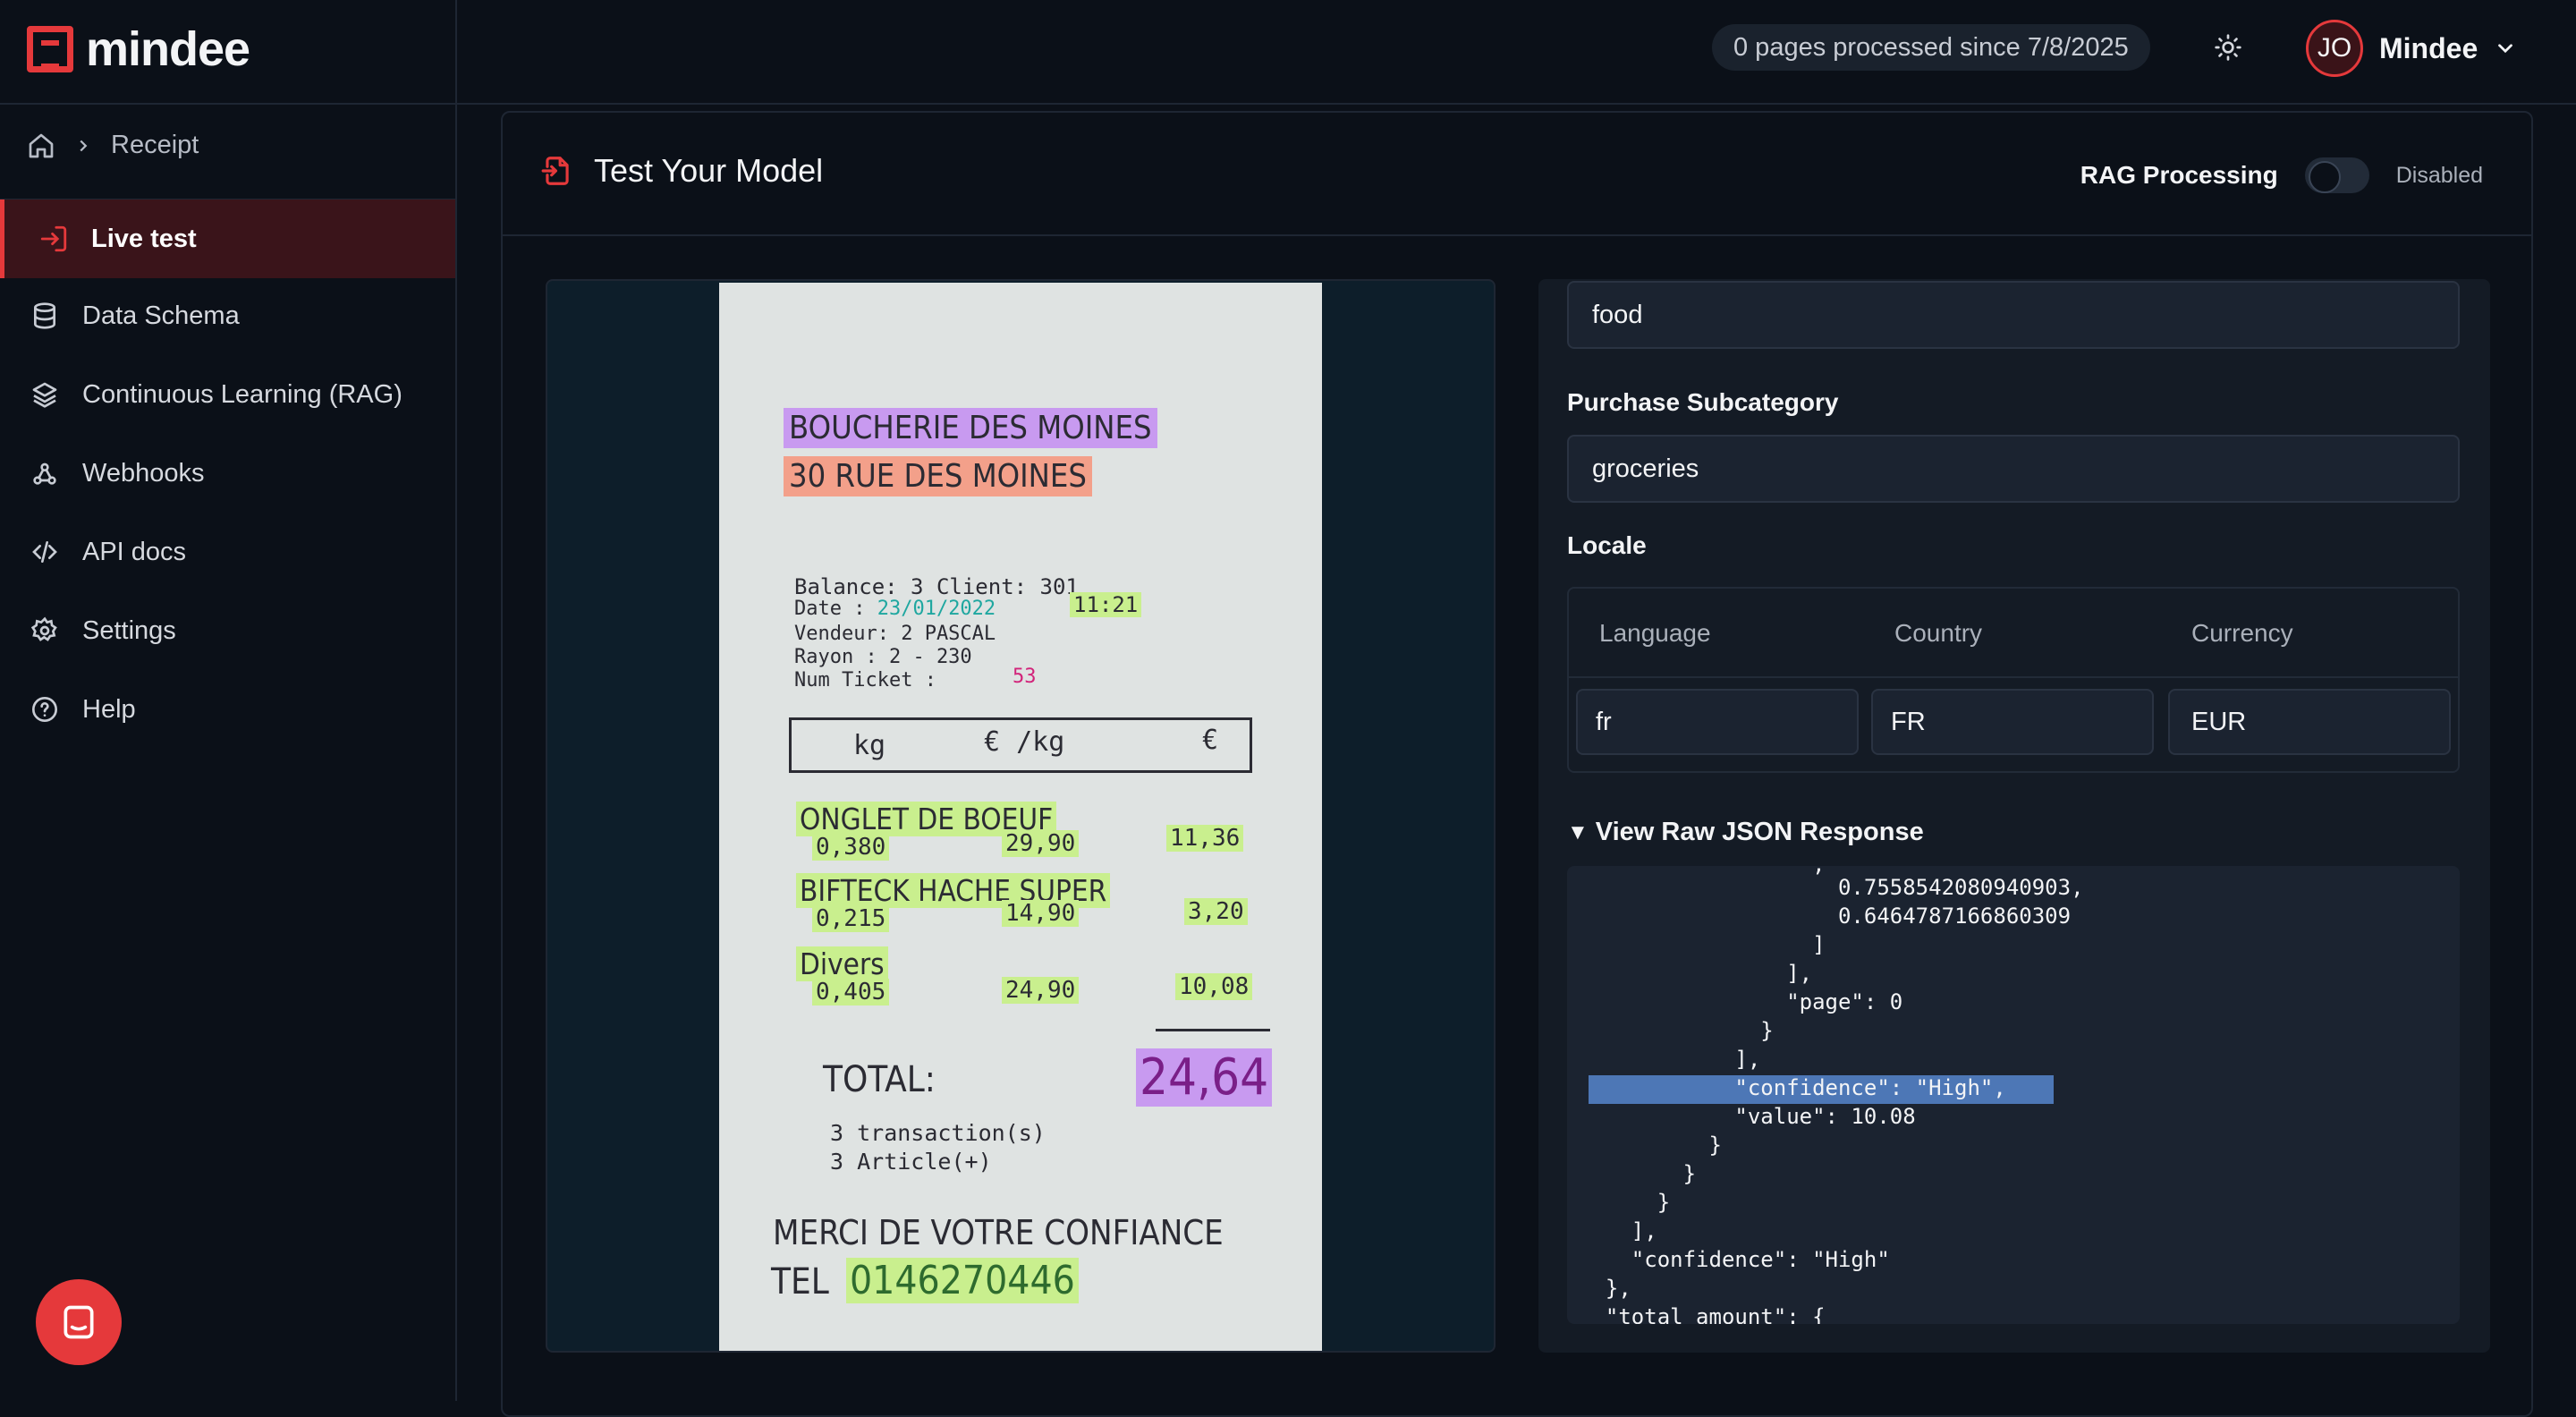 The image size is (2576, 1417). Describe the element at coordinates (1025, 677) in the screenshot. I see `receipt-ticket-number: 53` at that location.